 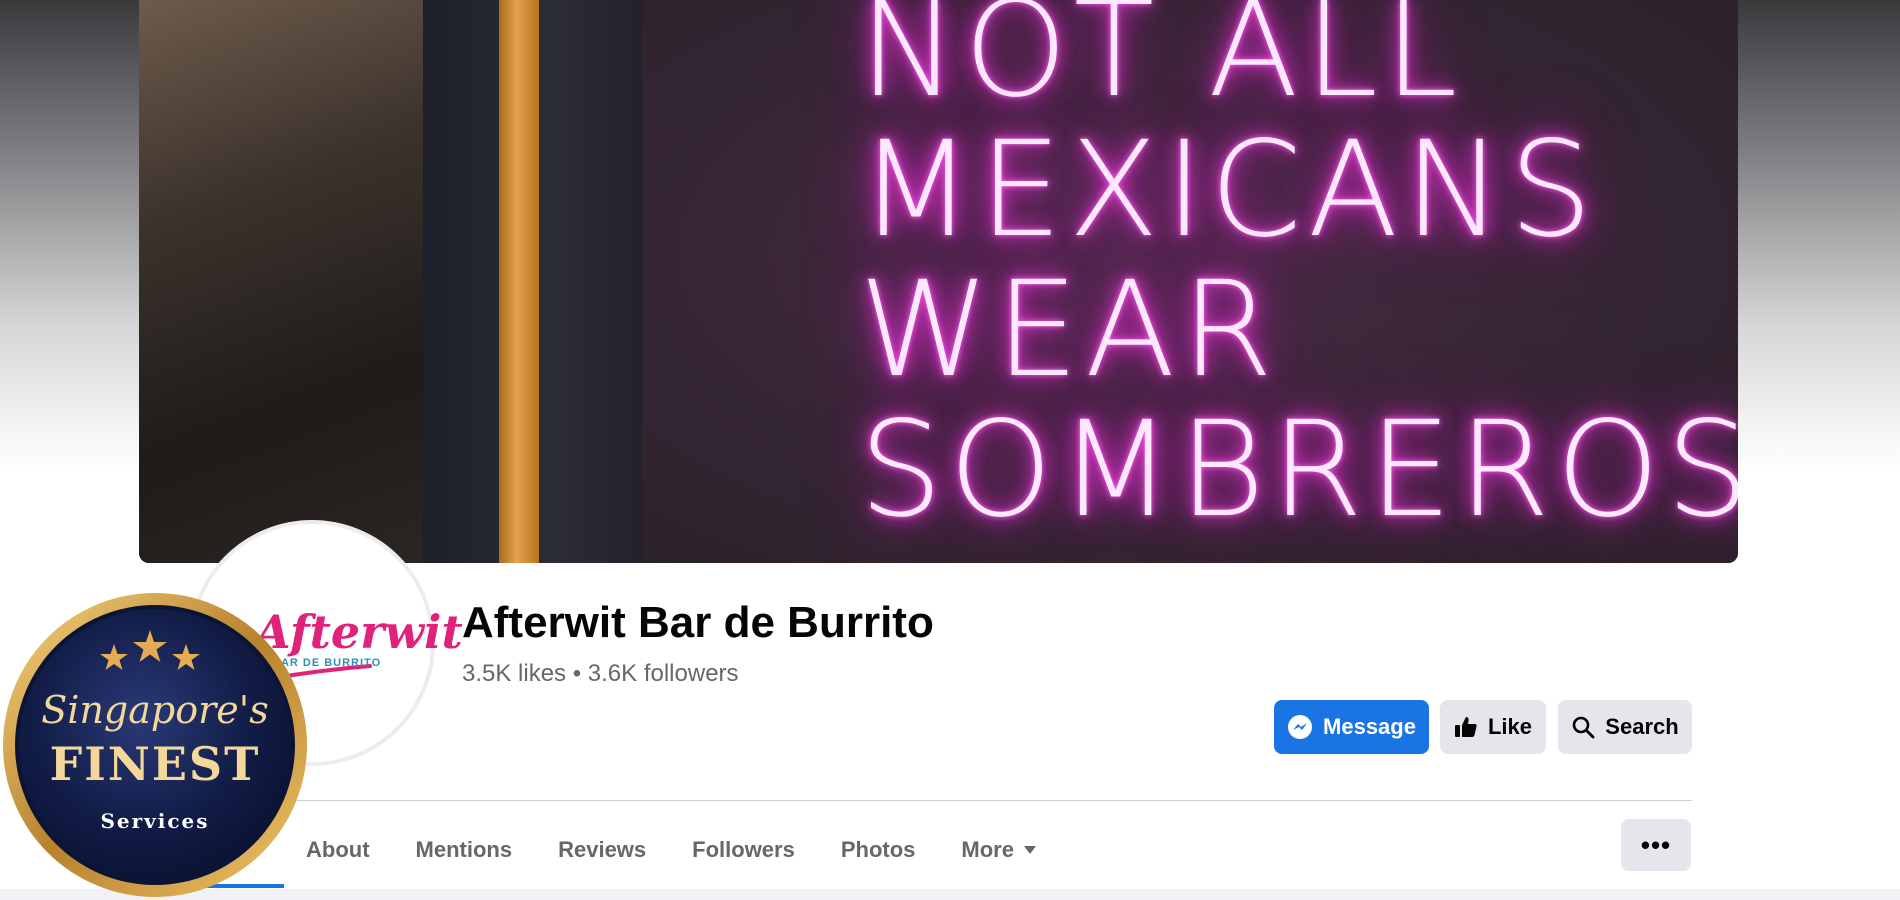 I want to click on search-button-label: Search, so click(x=1642, y=726).